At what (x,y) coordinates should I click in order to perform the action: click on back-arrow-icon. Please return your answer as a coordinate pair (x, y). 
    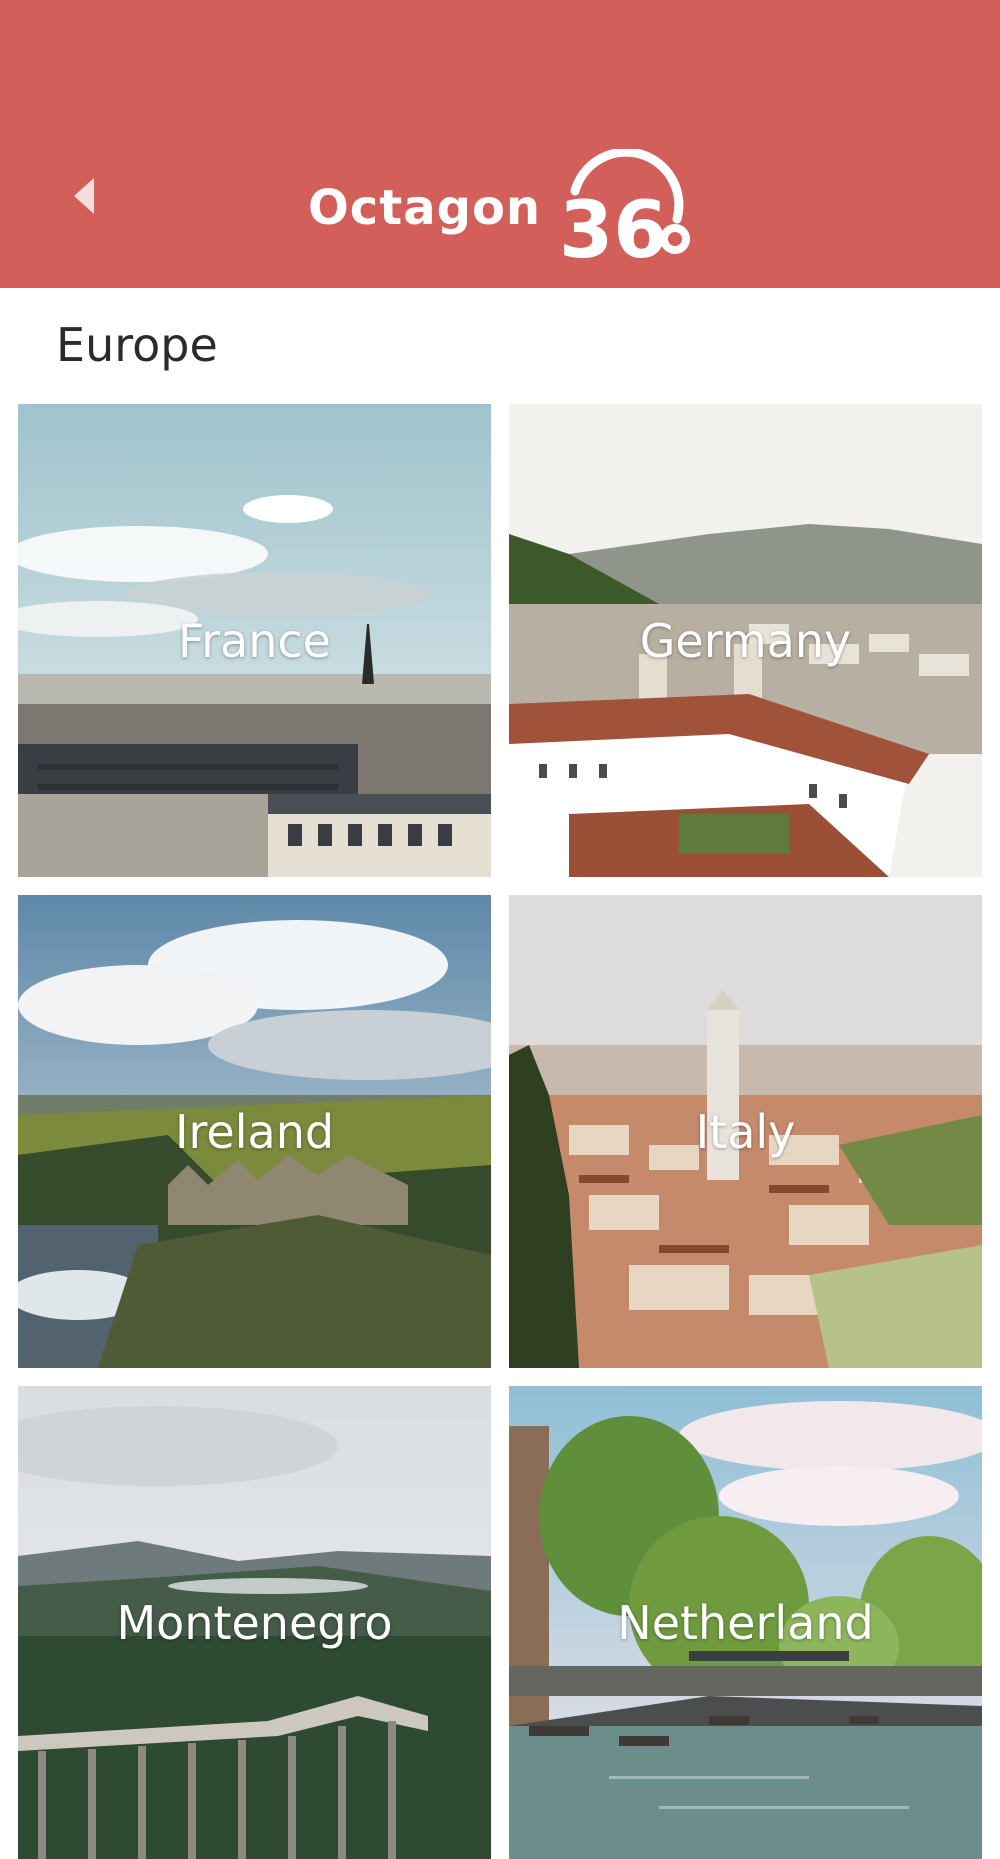
    Looking at the image, I should click on (84, 196).